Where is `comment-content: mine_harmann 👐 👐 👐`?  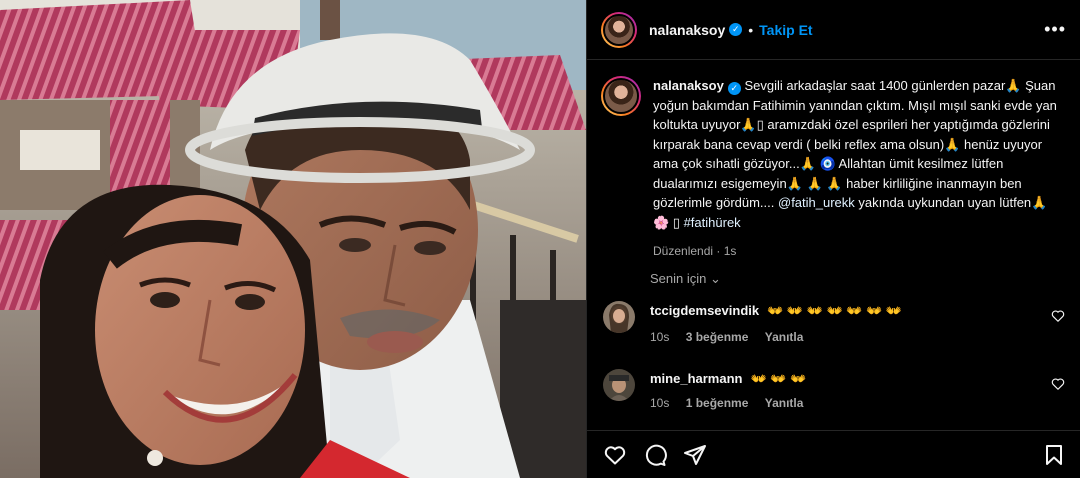 comment-content: mine_harmann 👐 👐 👐 is located at coordinates (728, 379).